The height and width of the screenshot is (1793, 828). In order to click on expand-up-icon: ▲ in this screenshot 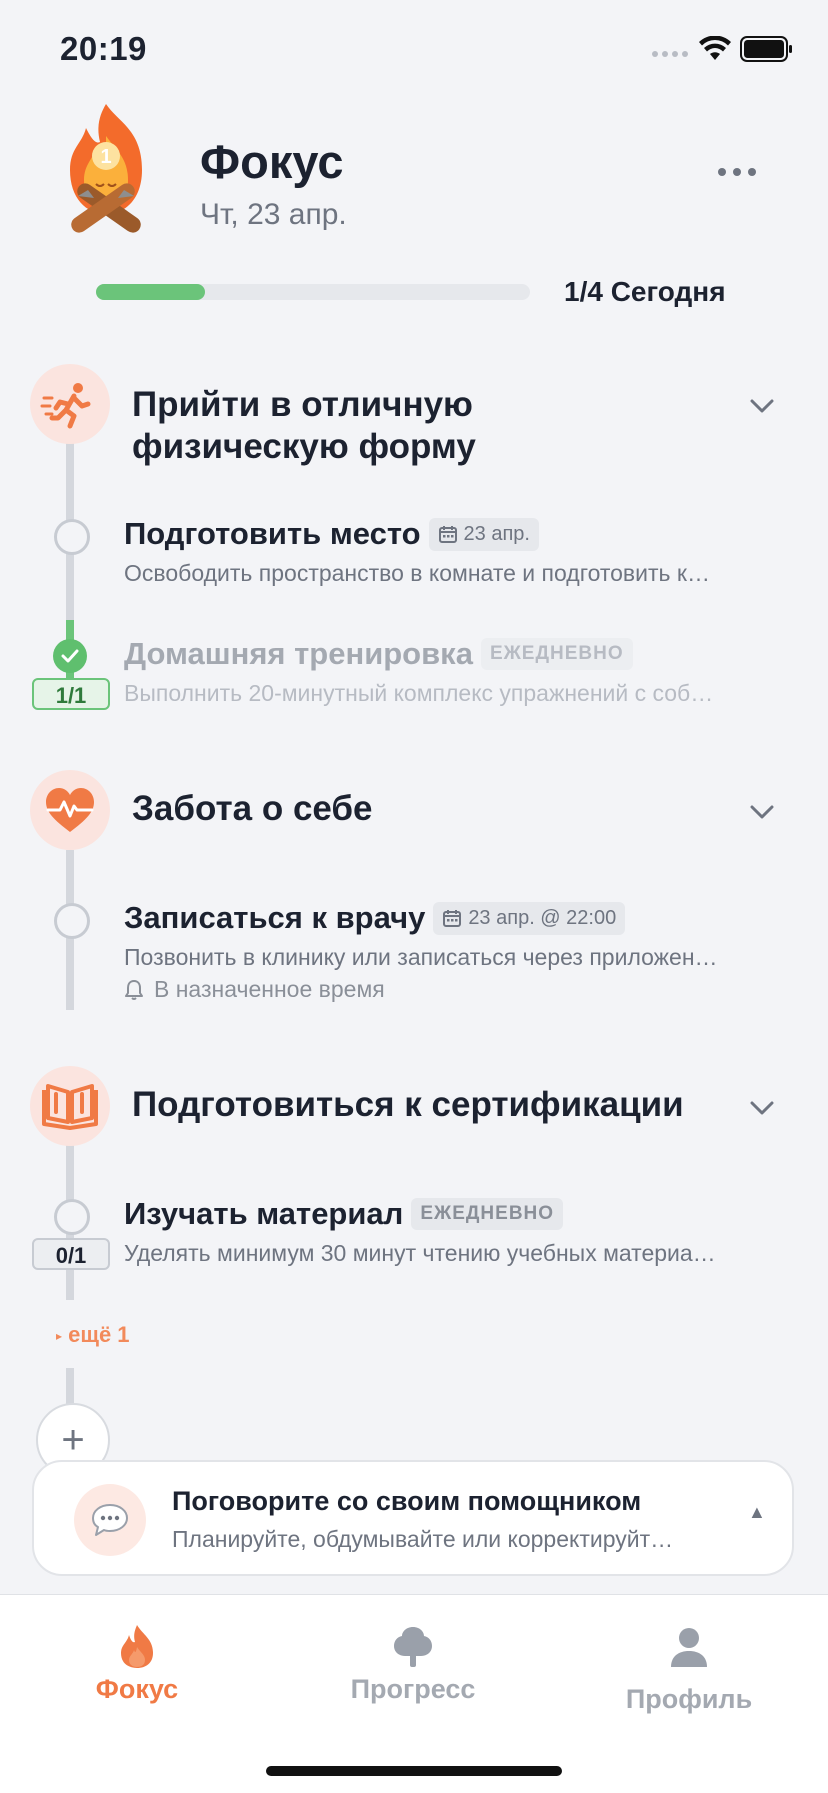, I will do `click(757, 1512)`.